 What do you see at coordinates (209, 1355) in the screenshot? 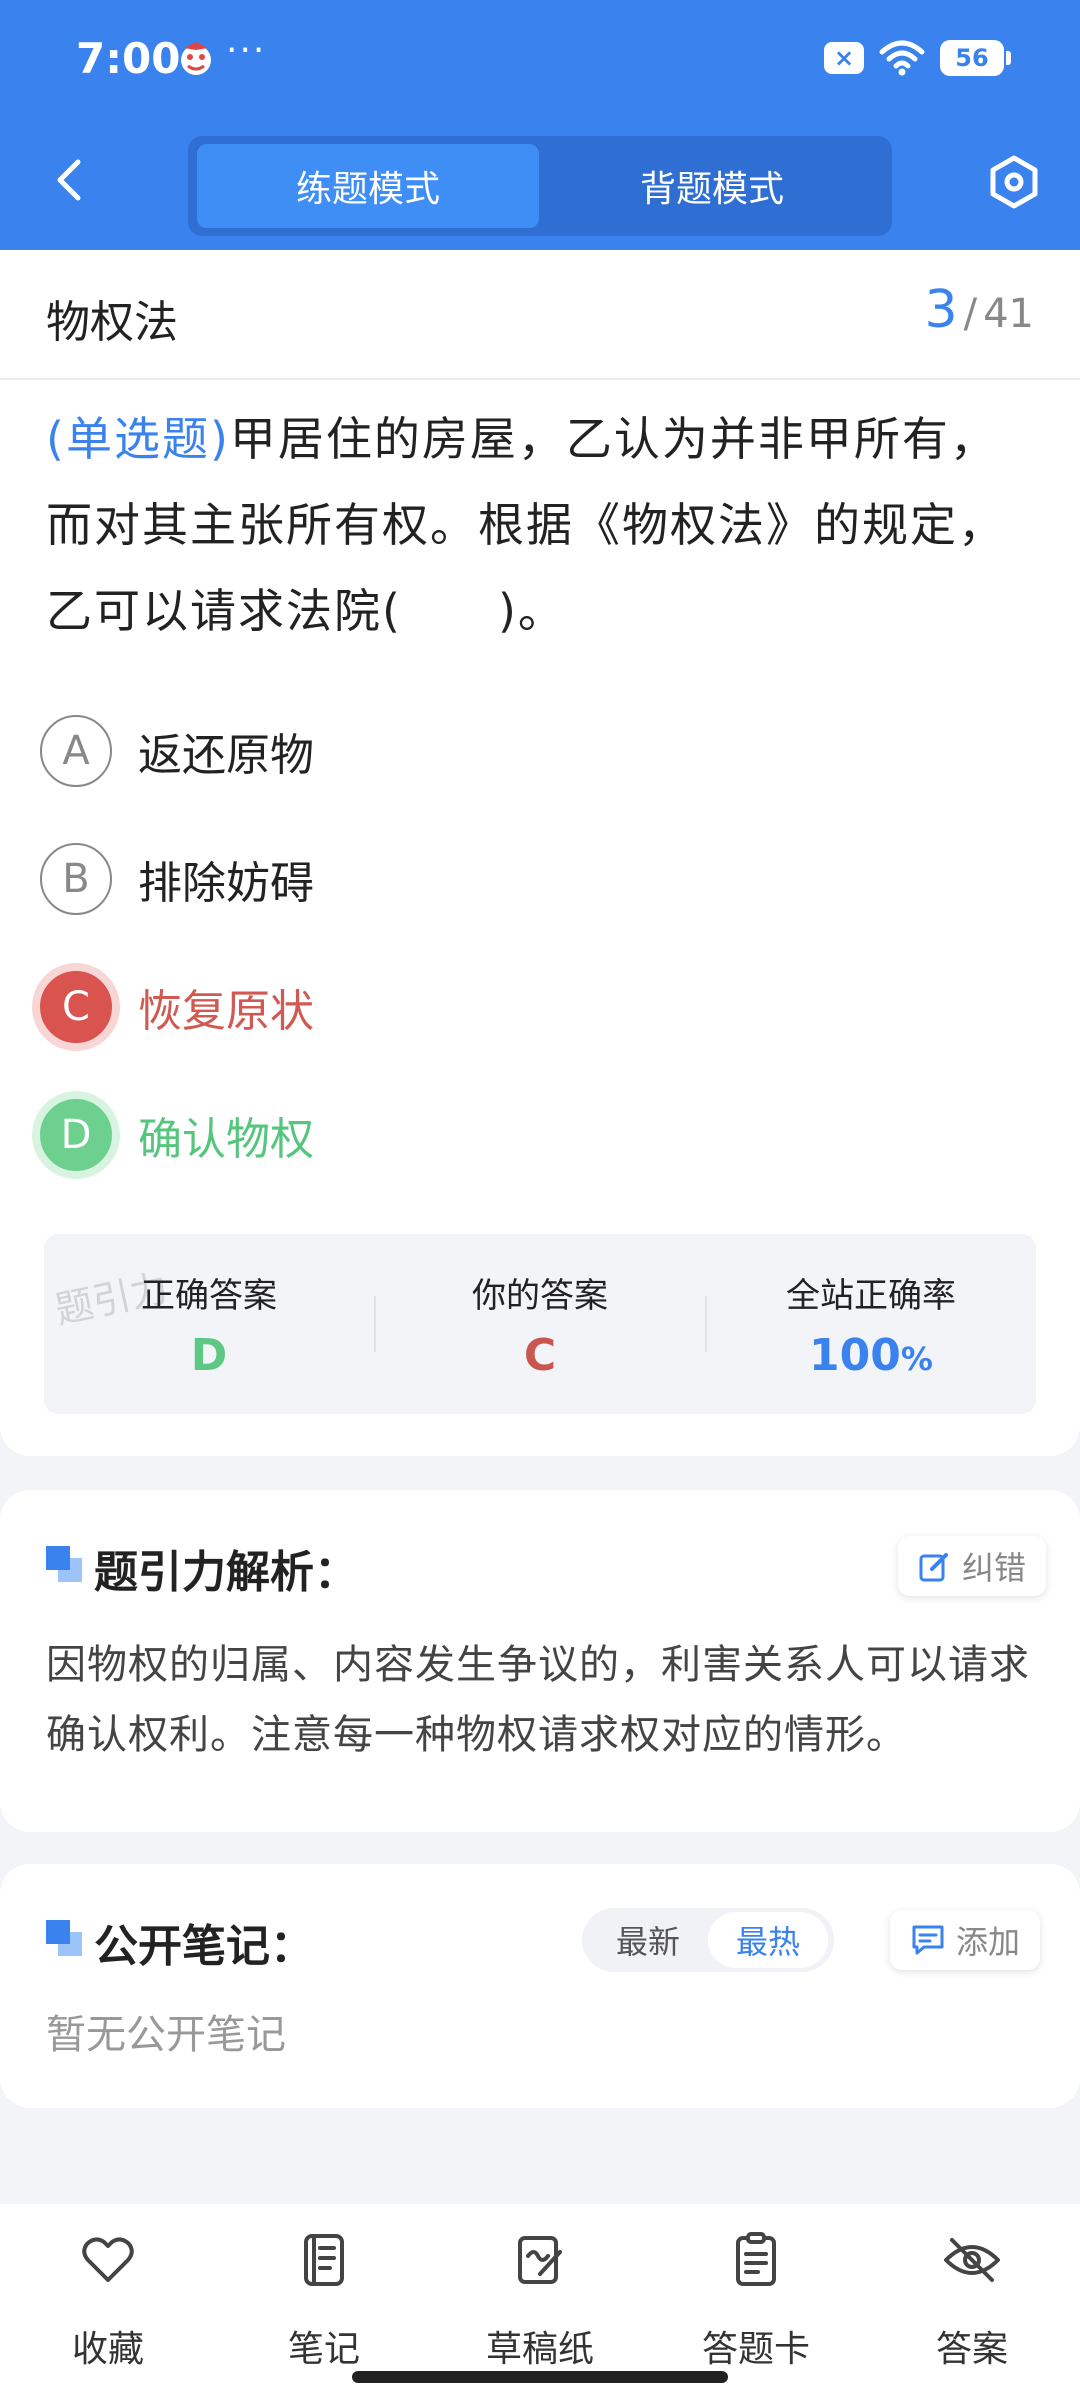
I see `stat-value: D` at bounding box center [209, 1355].